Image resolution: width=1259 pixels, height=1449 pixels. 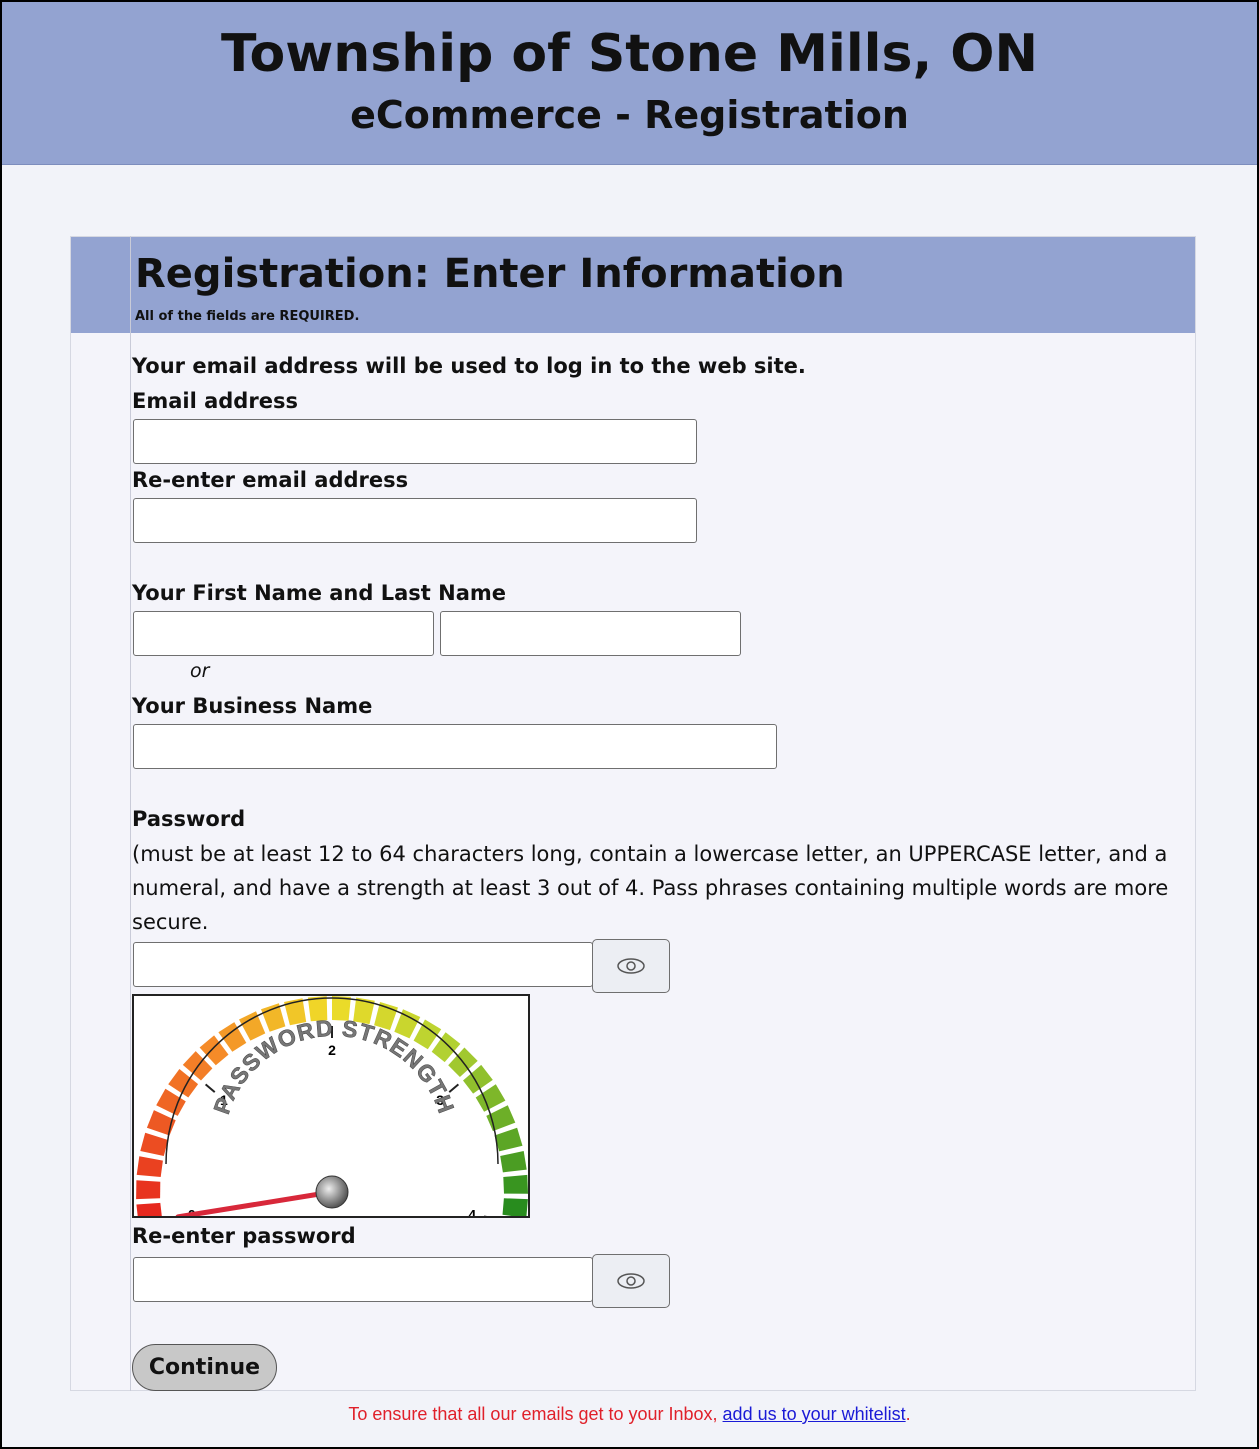 I want to click on site-subtitle: eCommerce - Registration, so click(x=629, y=115).